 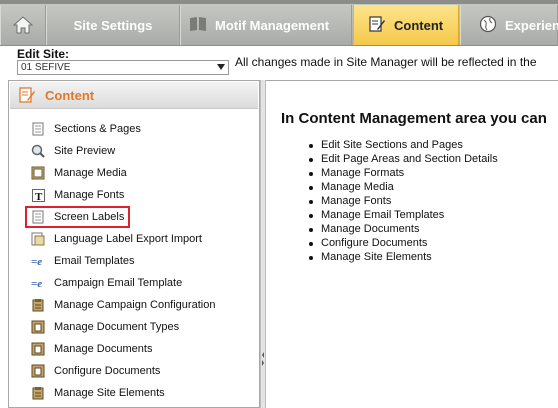 I want to click on menu-item-sections-pages: Sections & Pages, so click(x=86, y=129).